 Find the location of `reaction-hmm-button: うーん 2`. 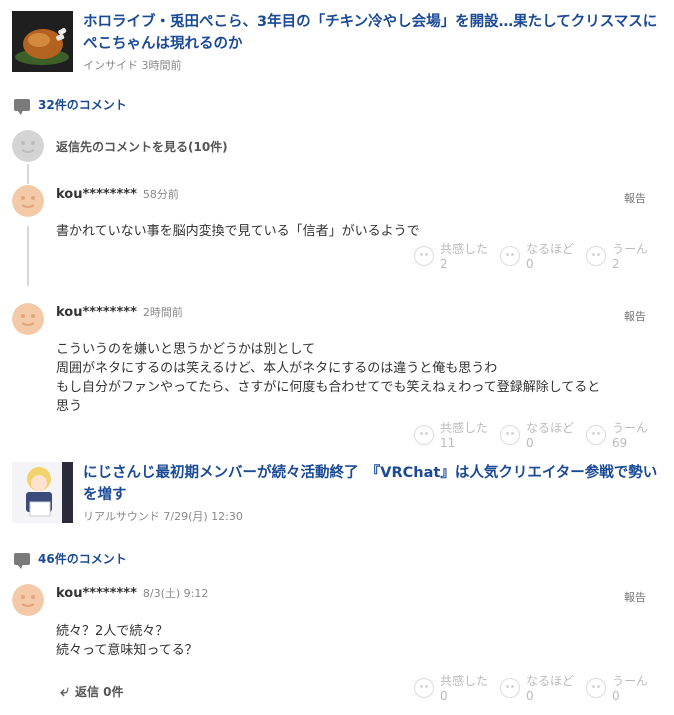

reaction-hmm-button: うーん 2 is located at coordinates (629, 257).